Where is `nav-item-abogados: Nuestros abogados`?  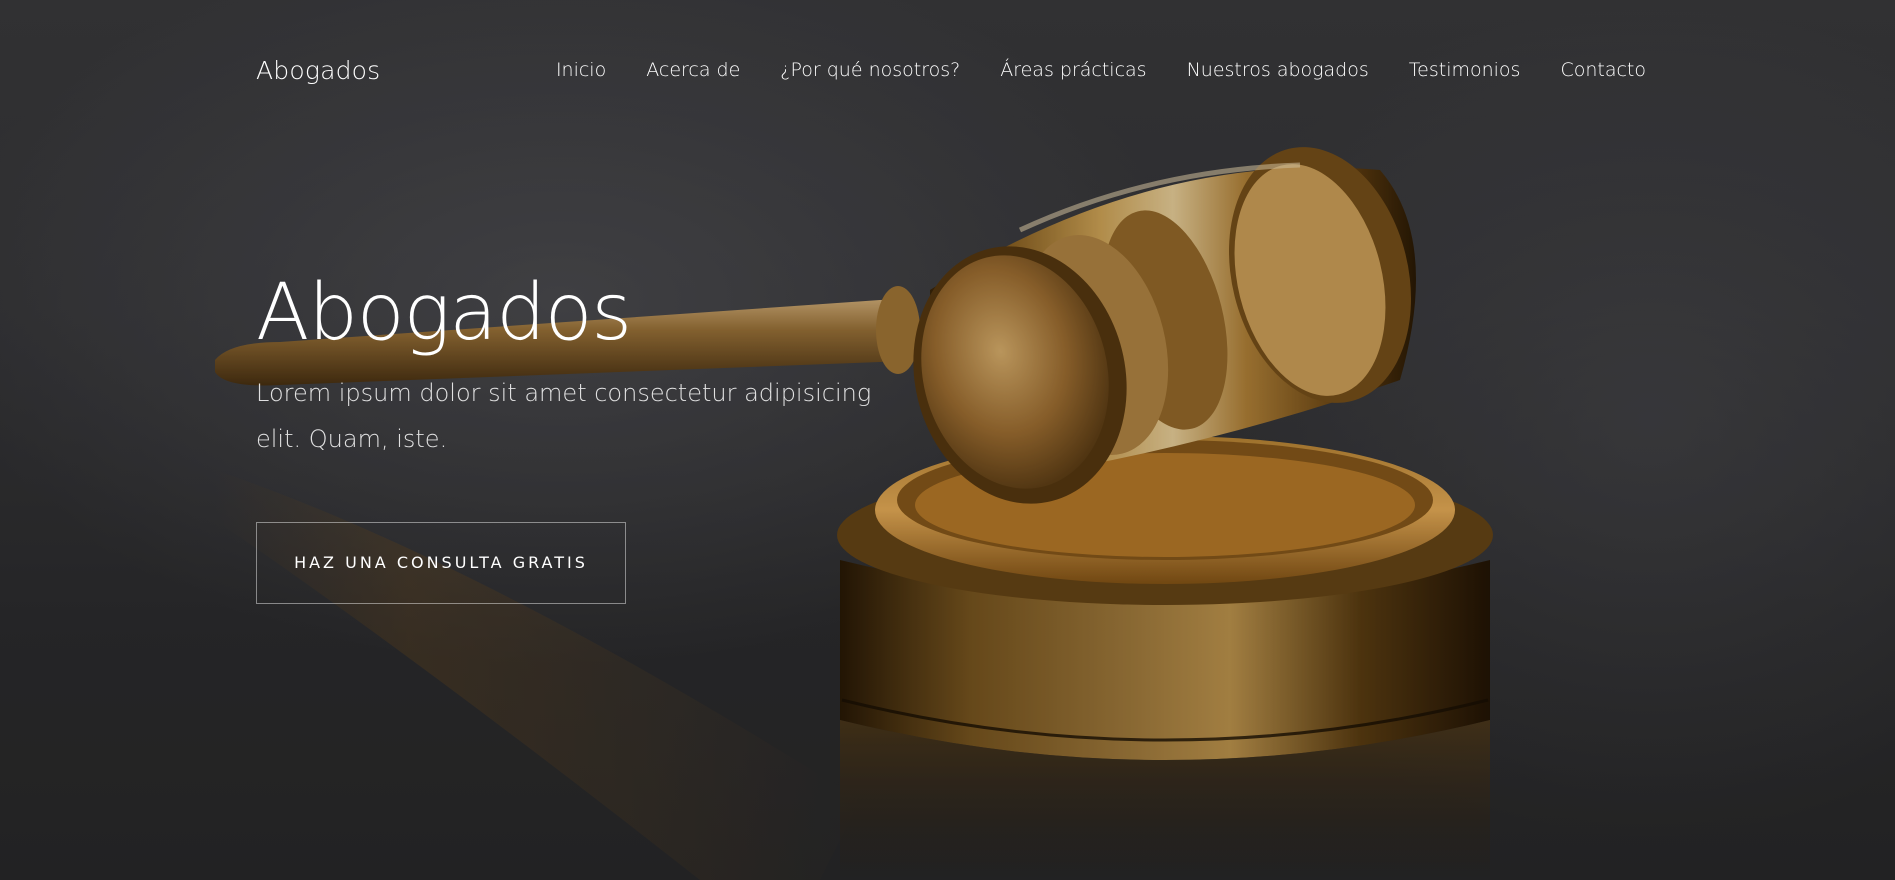 nav-item-abogados: Nuestros abogados is located at coordinates (1278, 70).